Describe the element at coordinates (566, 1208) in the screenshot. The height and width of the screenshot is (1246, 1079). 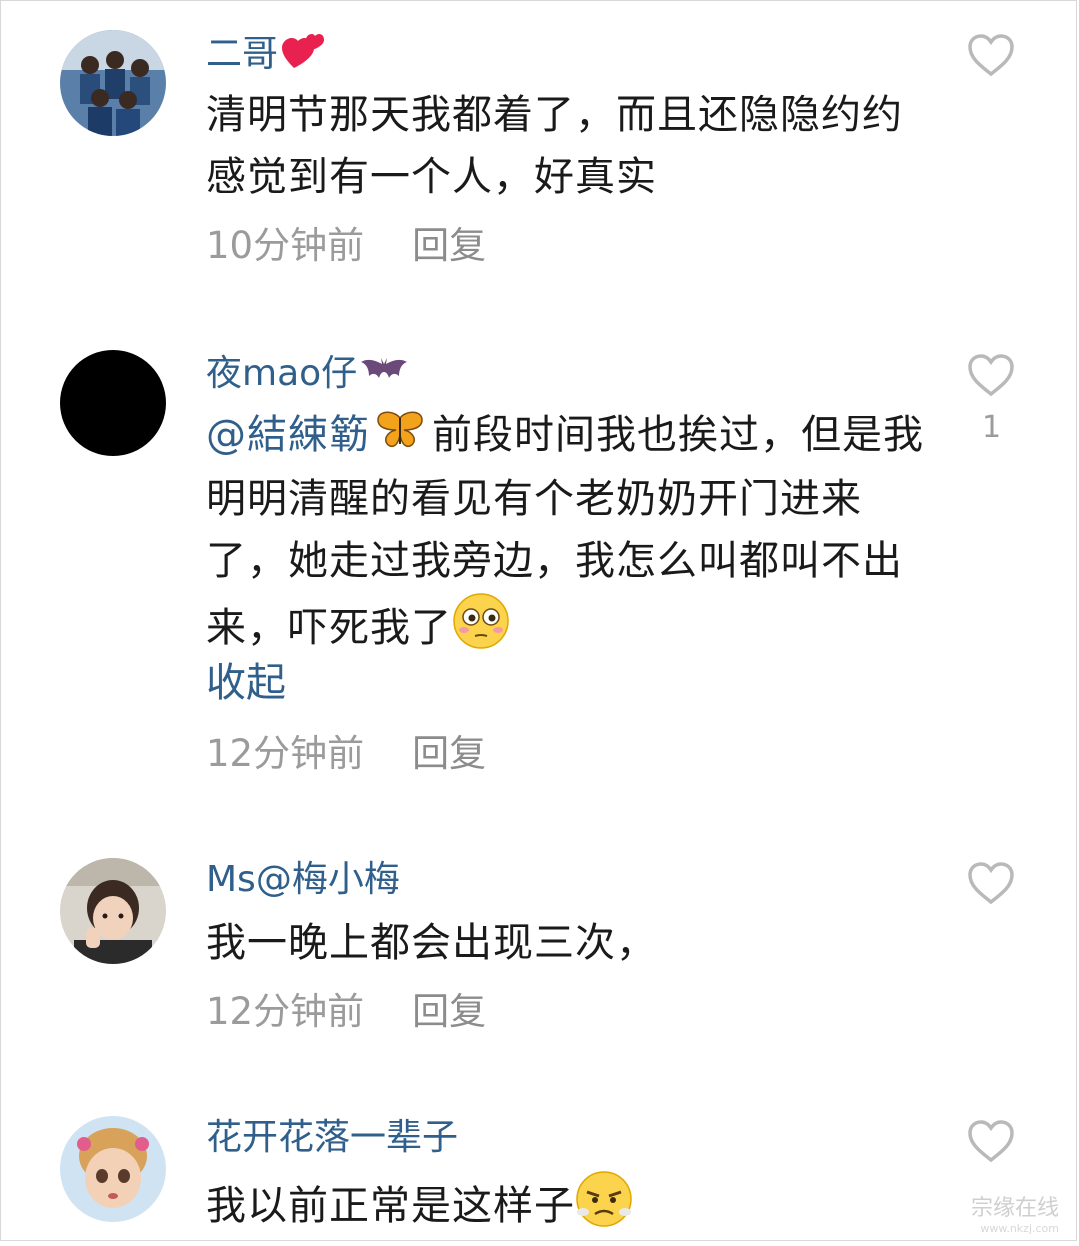
I see `comment-text: 我以前正常是这样子` at that location.